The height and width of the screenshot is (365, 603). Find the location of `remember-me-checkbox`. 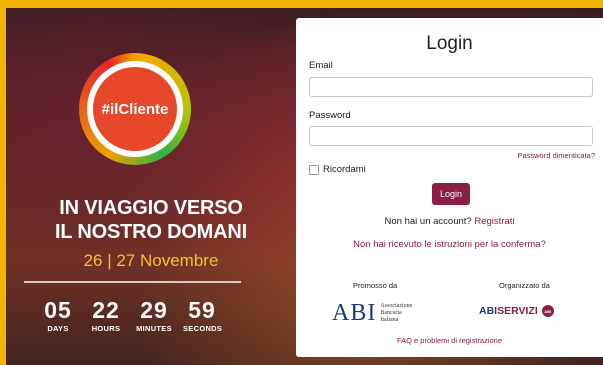

remember-me-checkbox is located at coordinates (314, 169).